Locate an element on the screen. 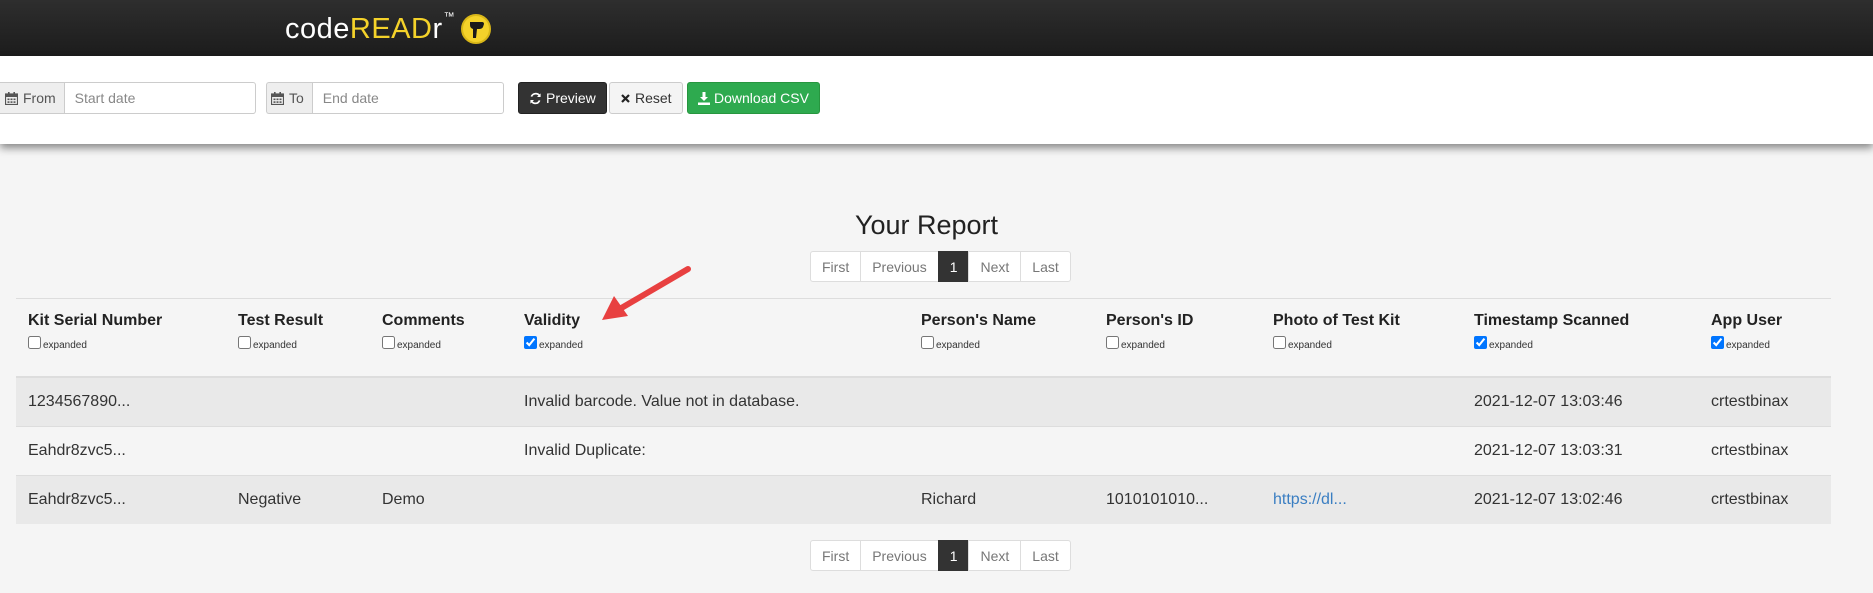 The image size is (1873, 593). table-cell: 2021-12-07 13:03:46 is located at coordinates (1580, 401).